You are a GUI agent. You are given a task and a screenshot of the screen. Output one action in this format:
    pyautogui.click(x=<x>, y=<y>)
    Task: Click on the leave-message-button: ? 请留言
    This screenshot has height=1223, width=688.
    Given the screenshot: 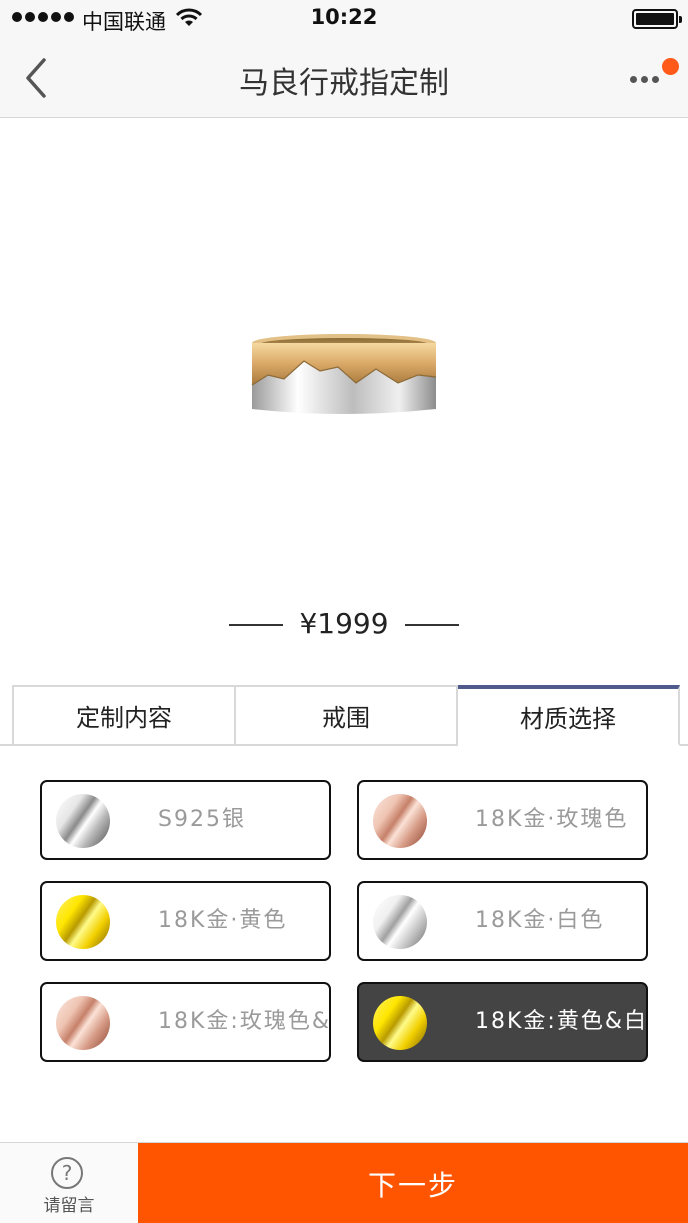 What is the action you would take?
    pyautogui.click(x=69, y=1183)
    